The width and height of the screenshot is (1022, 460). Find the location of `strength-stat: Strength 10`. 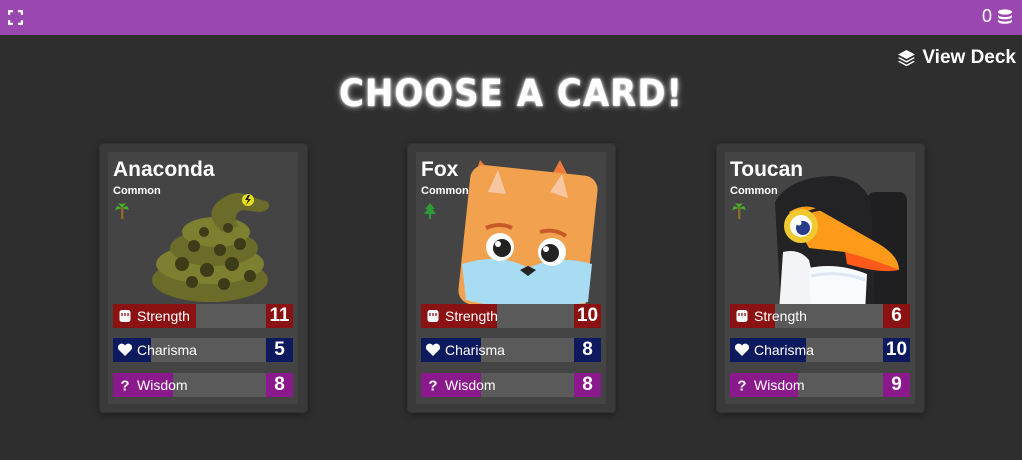

strength-stat: Strength 10 is located at coordinates (511, 316).